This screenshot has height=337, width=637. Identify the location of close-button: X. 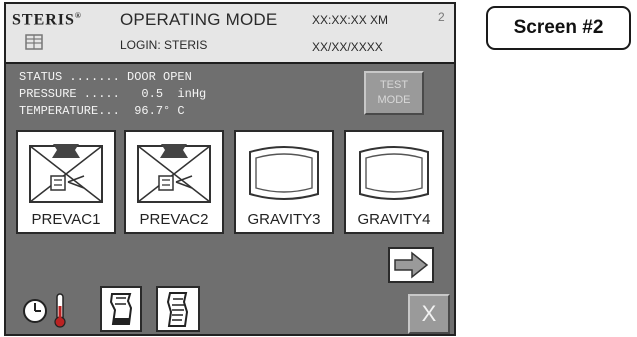
(429, 314).